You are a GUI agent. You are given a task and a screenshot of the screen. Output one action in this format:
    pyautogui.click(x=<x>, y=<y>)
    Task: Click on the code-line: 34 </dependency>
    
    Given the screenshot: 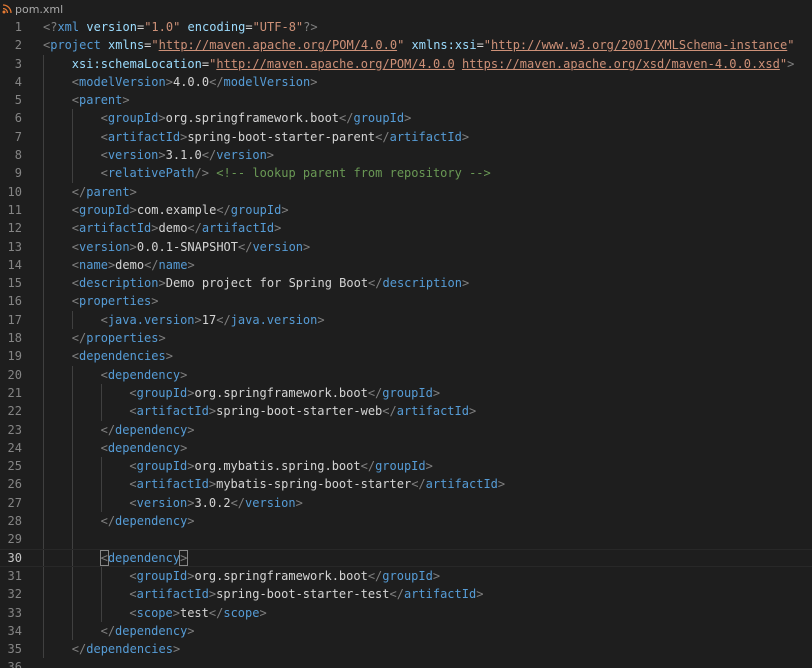 What is the action you would take?
    pyautogui.click(x=406, y=631)
    